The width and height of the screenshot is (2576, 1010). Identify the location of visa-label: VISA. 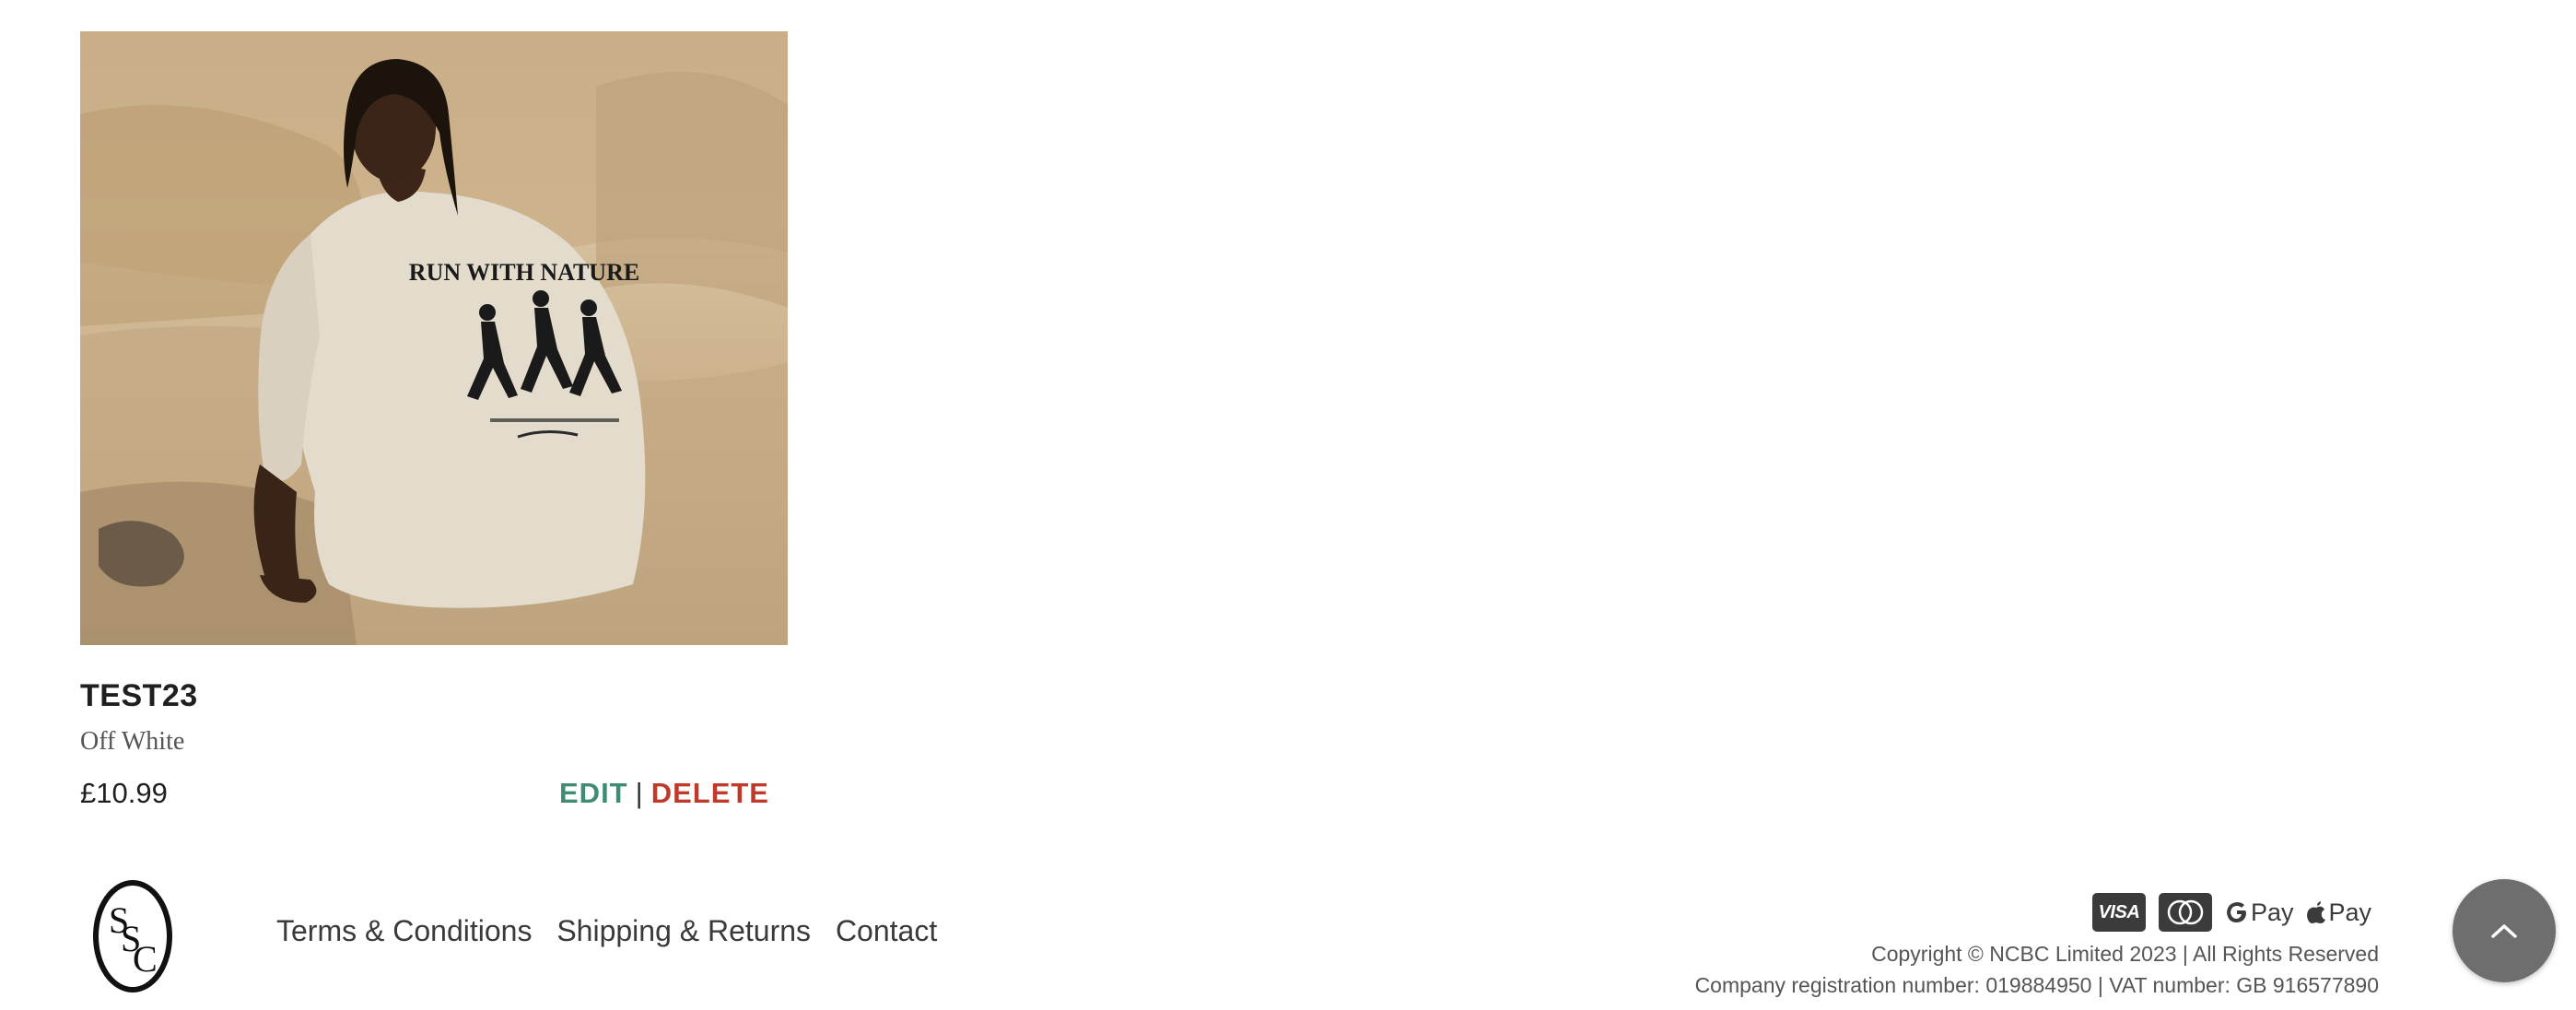
(2119, 911).